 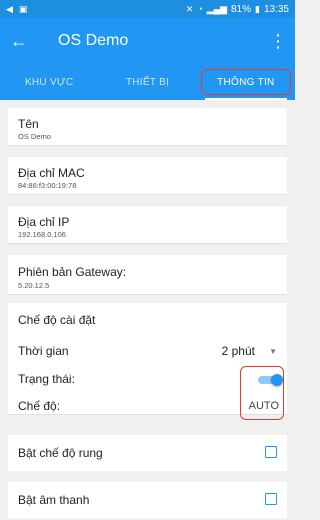 I want to click on back-arrow-icon: ←, so click(x=24, y=41).